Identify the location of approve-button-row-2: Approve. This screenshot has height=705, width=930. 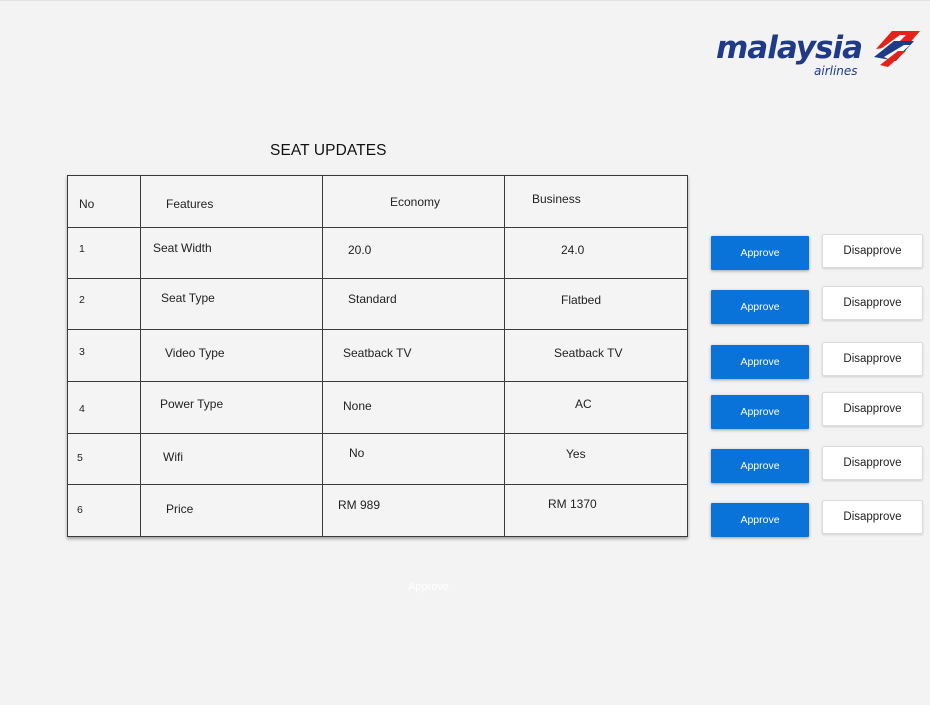
(760, 307).